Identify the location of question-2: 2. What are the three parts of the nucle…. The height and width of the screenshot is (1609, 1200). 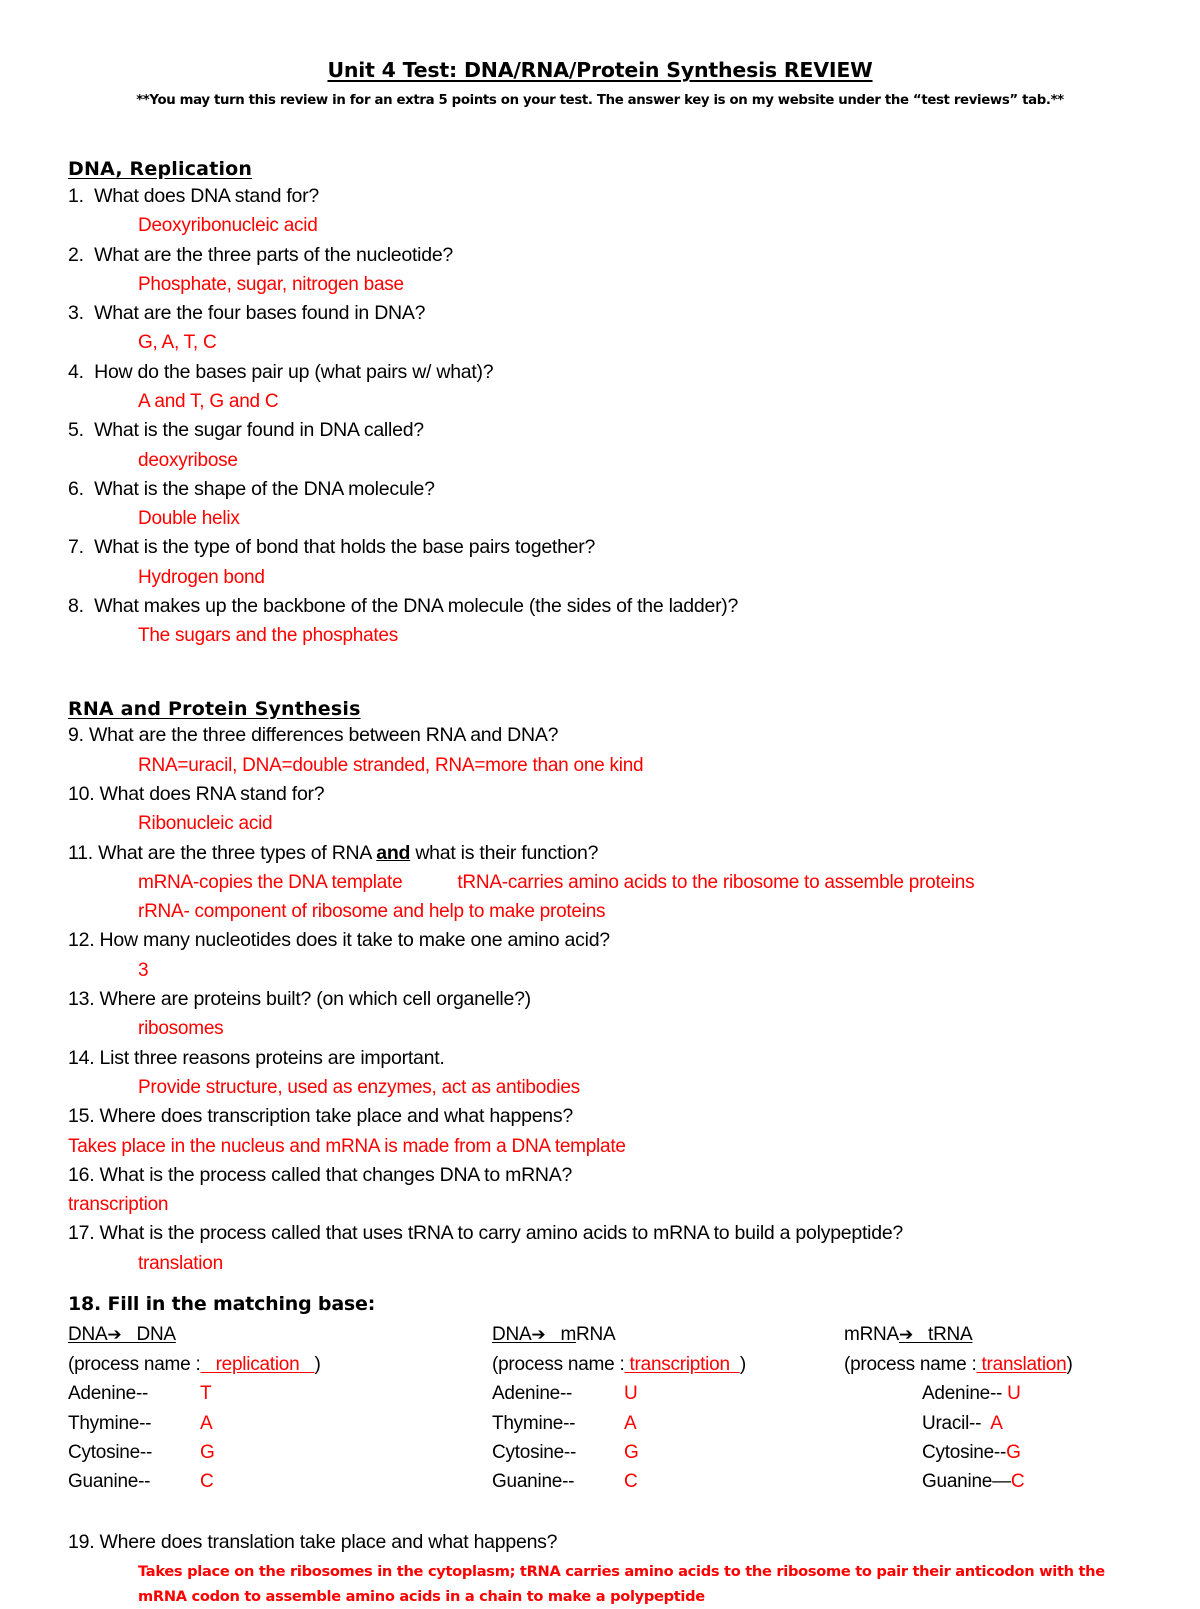
(261, 254).